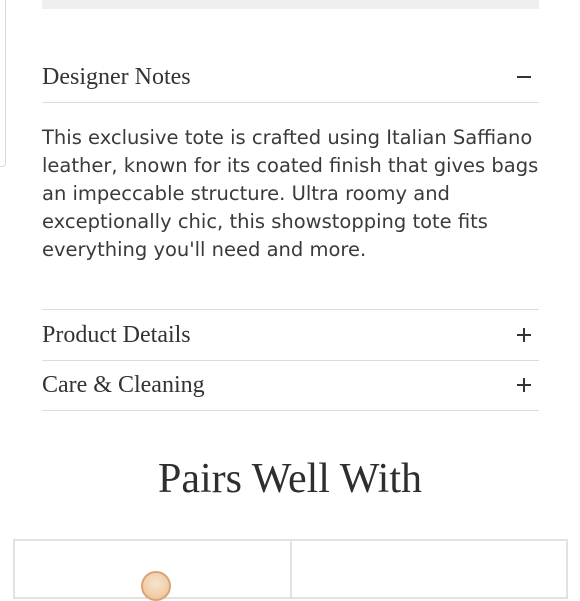 Image resolution: width=580 pixels, height=601 pixels. What do you see at coordinates (290, 479) in the screenshot?
I see `pairs-well-with-heading: Pairs Well With` at bounding box center [290, 479].